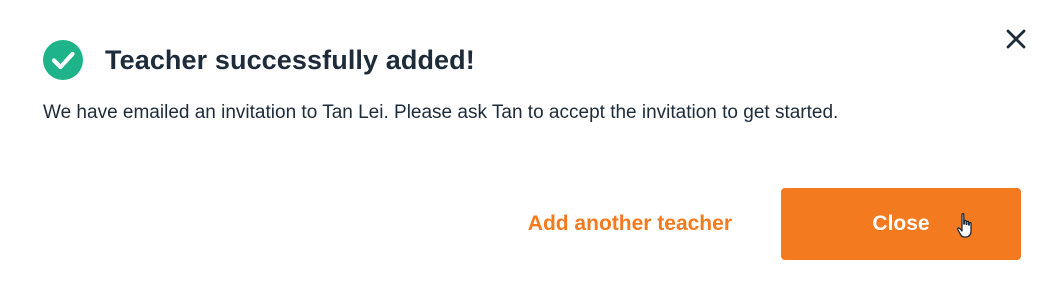 The width and height of the screenshot is (1051, 284). Describe the element at coordinates (1016, 39) in the screenshot. I see `close-icon` at that location.